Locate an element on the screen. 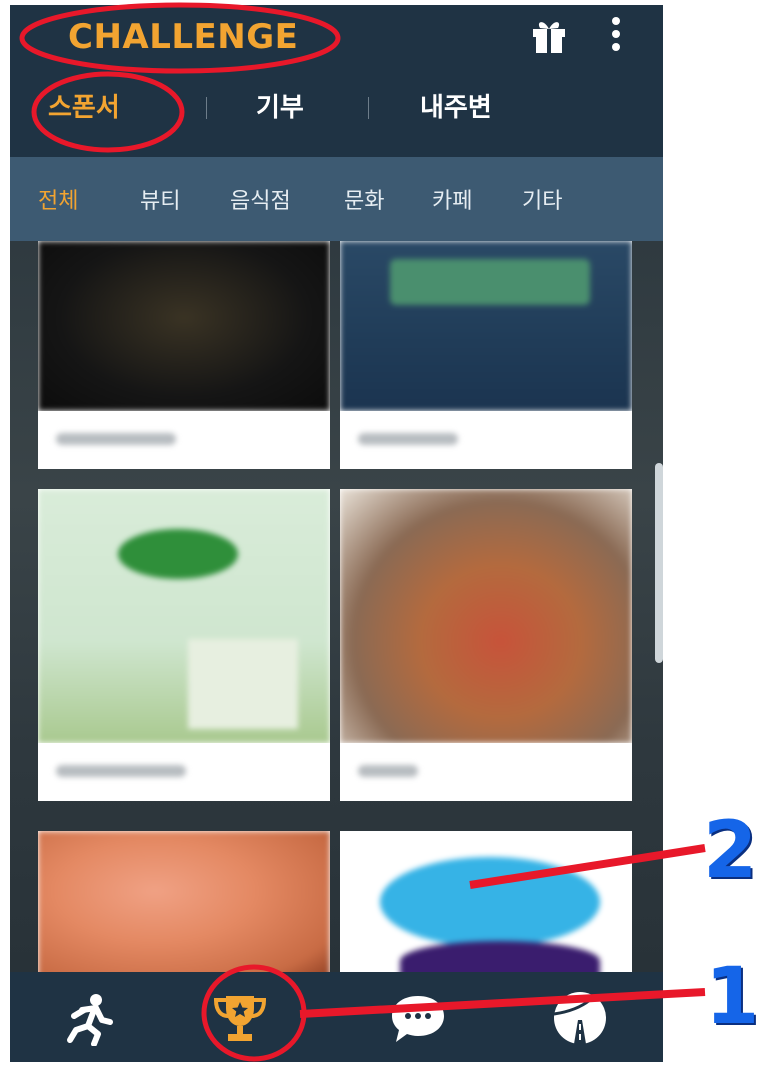  chat-bubble-icon is located at coordinates (418, 1018).